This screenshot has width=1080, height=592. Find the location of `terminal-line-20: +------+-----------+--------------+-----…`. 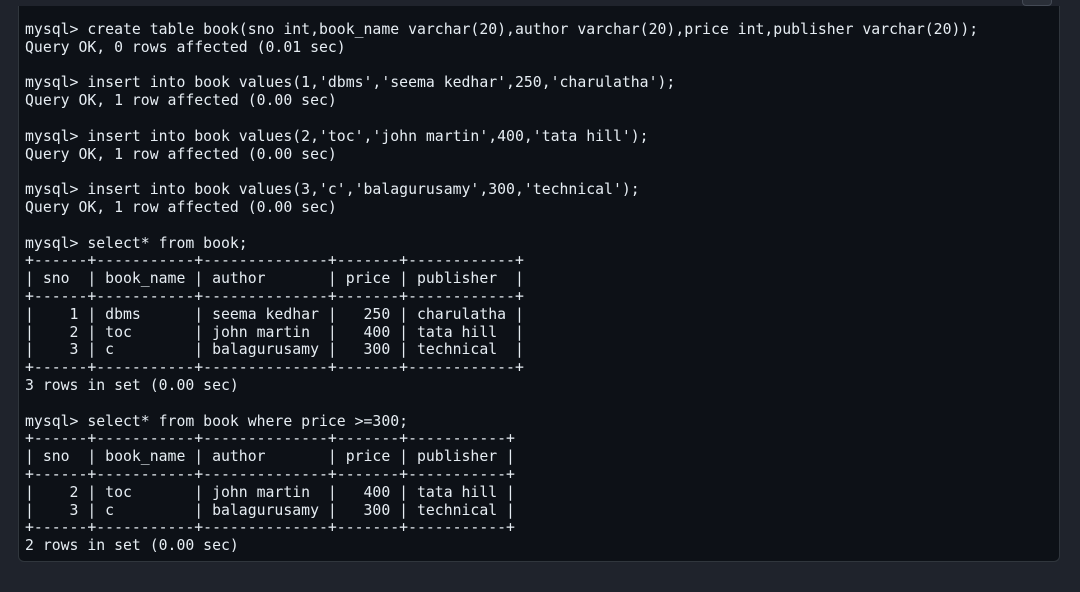

terminal-line-20: +------+-----------+--------------+-----… is located at coordinates (274, 368).